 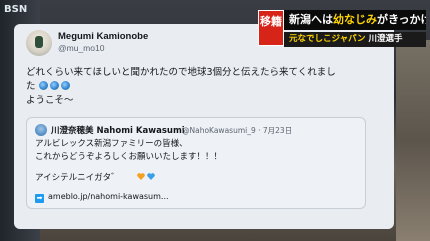 I want to click on arrow-right-icon: ➡, so click(x=39, y=198).